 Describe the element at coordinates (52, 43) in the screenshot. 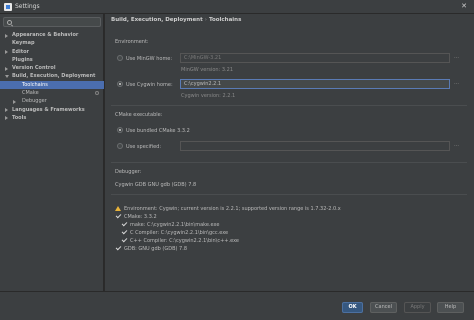

I see `sidebar-item-keymap: Keymap` at that location.